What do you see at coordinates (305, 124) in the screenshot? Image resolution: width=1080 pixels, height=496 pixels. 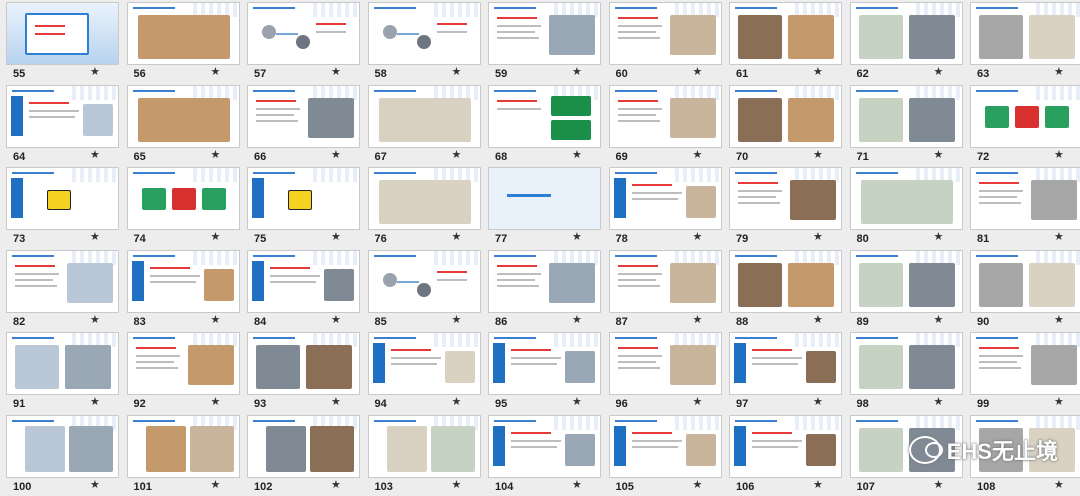 I see `slide-thumbnail: 66 ★` at bounding box center [305, 124].